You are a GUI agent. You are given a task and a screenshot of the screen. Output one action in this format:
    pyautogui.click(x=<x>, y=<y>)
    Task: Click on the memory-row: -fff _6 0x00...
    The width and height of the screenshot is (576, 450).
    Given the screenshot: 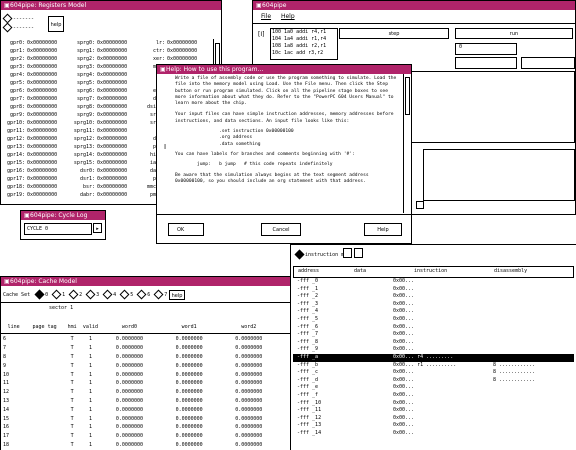 What is the action you would take?
    pyautogui.click(x=433, y=328)
    